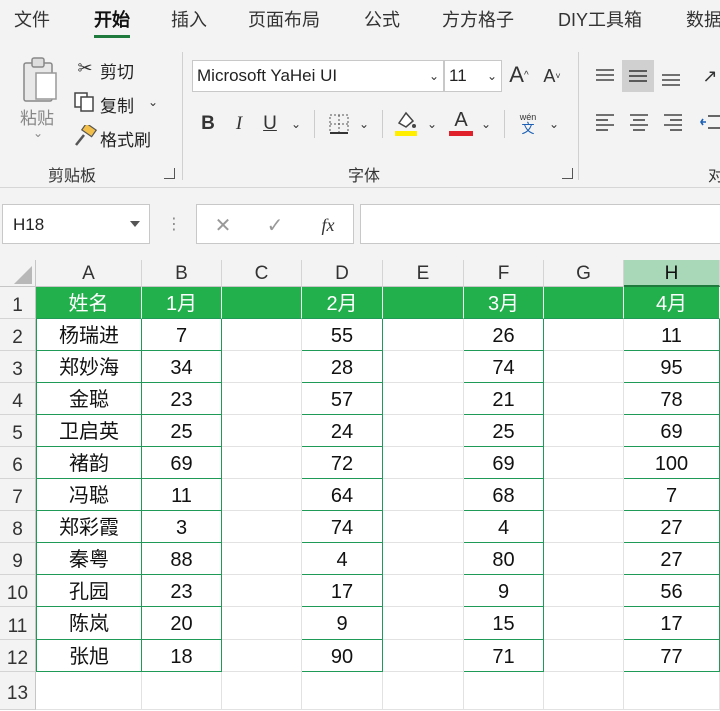 The image size is (720, 711). Describe the element at coordinates (605, 76) in the screenshot. I see `align-top-icon` at that location.